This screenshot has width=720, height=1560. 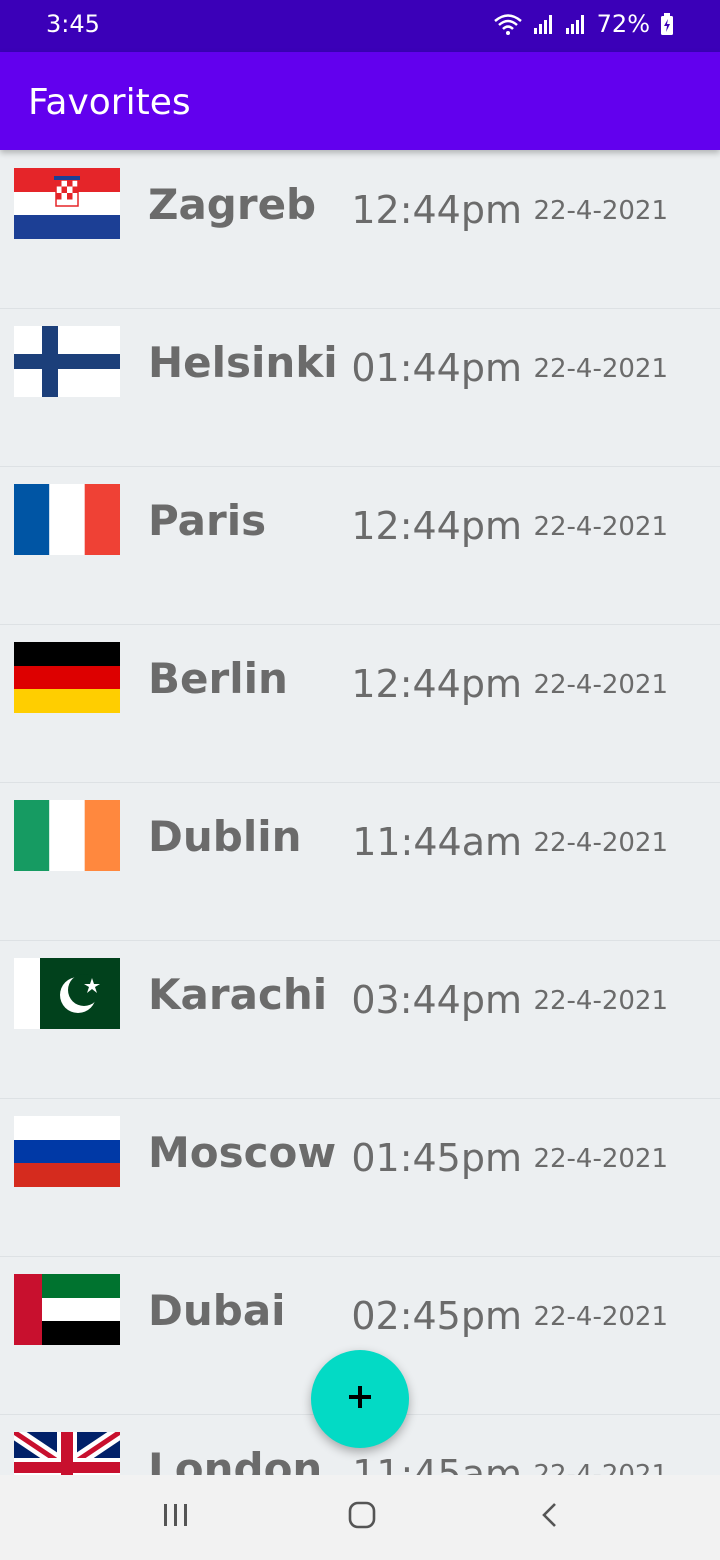 I want to click on list-item: Paris 12:44pm 22-4-2021, so click(x=360, y=545).